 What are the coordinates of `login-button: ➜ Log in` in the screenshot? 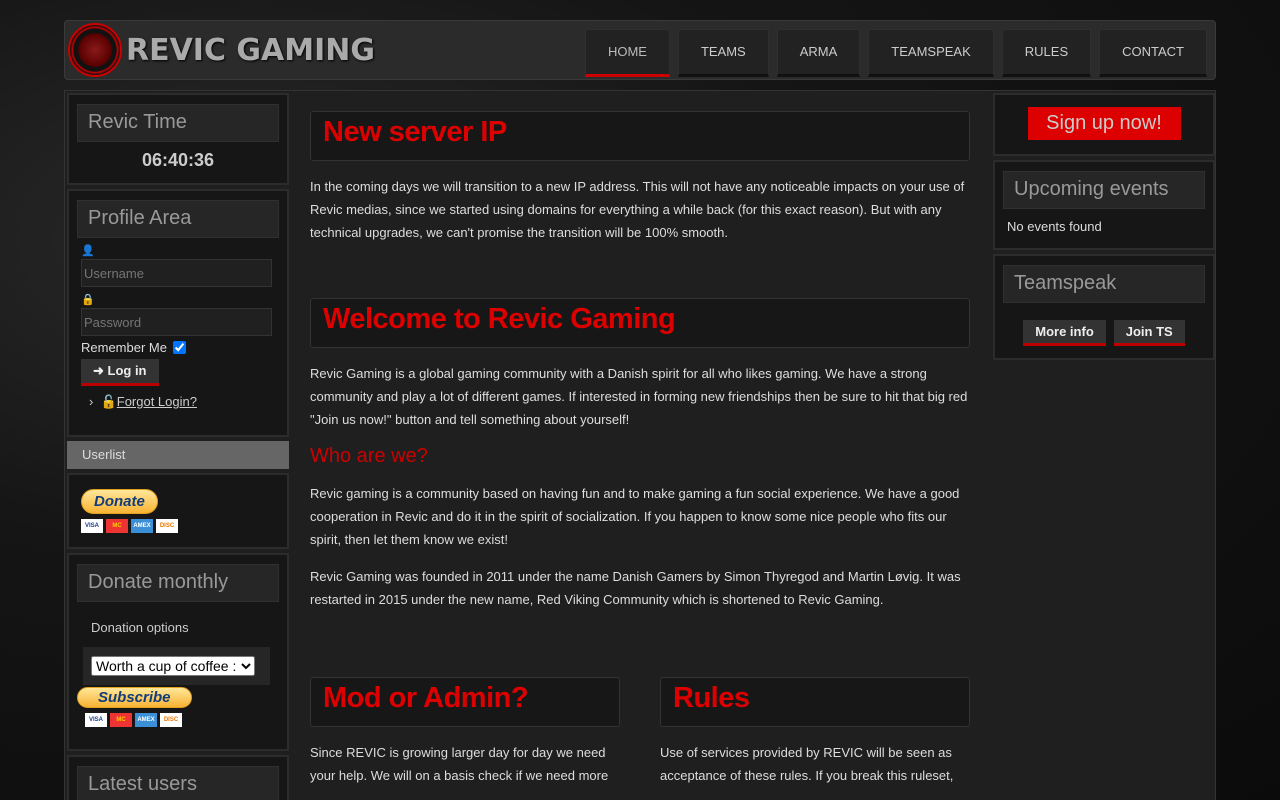 It's located at (120, 372).